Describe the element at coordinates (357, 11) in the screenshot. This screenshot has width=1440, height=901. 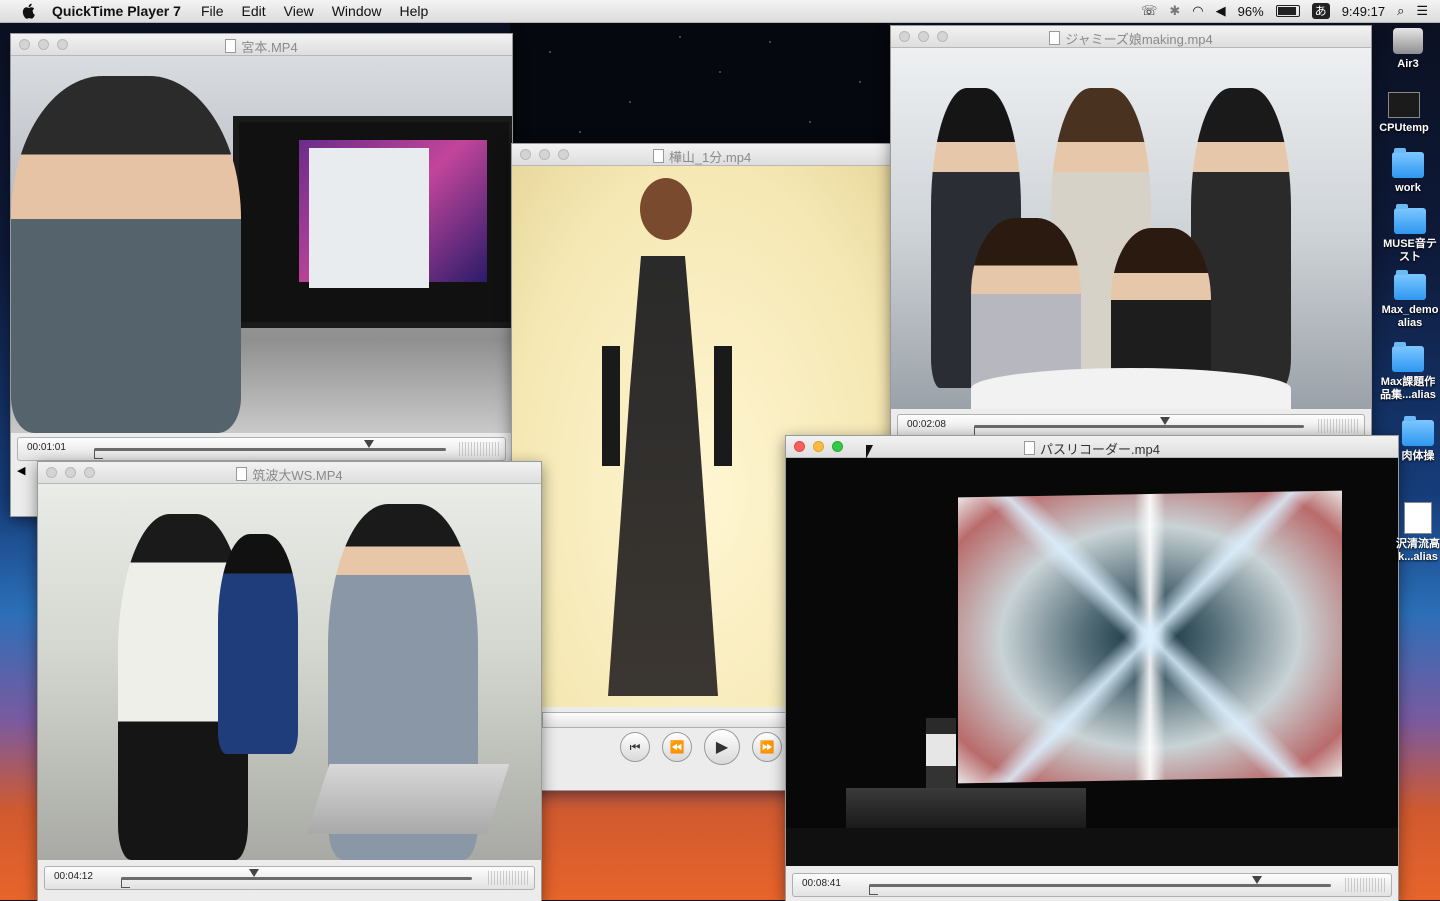
I see `menu-window: Window` at that location.